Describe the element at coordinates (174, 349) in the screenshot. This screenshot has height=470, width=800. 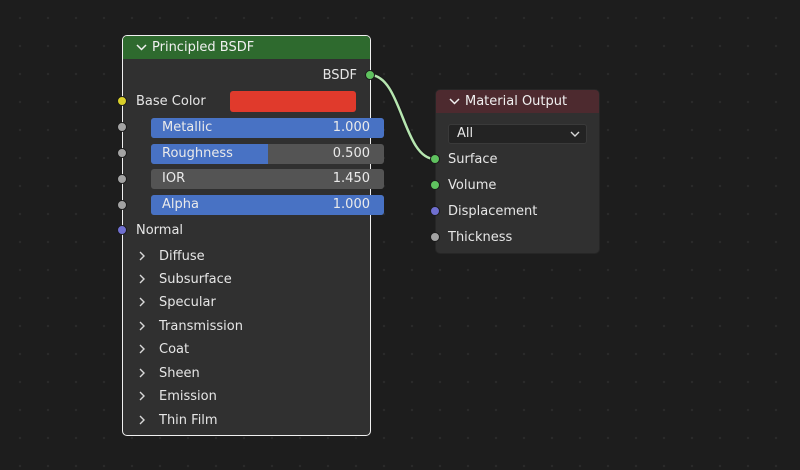
I see `panel-label: Coat` at that location.